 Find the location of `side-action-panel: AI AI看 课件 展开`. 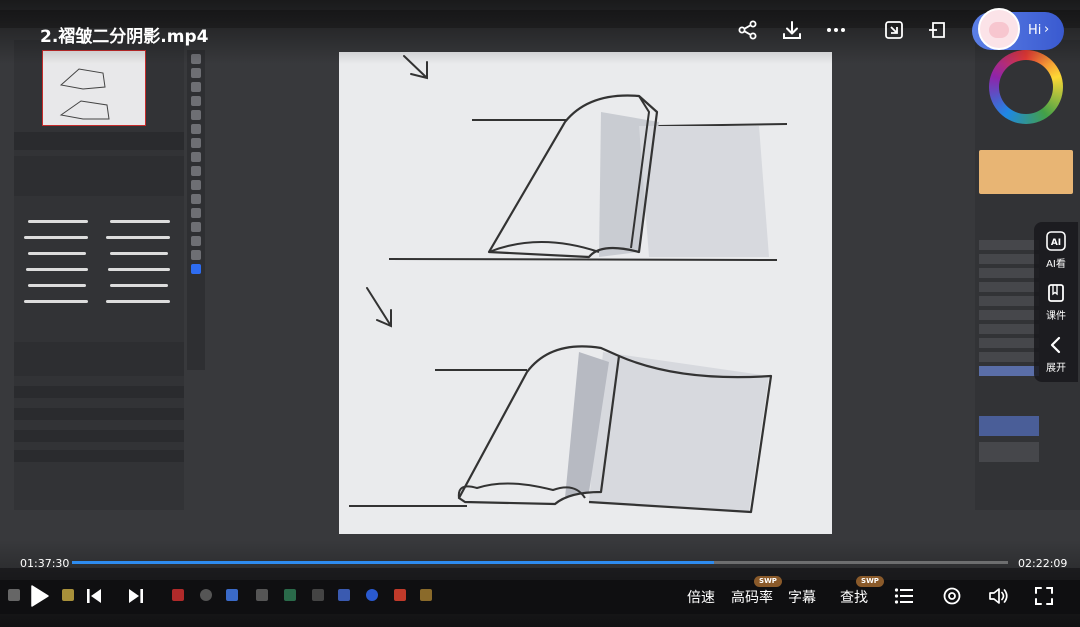

side-action-panel: AI AI看 课件 展开 is located at coordinates (1056, 302).